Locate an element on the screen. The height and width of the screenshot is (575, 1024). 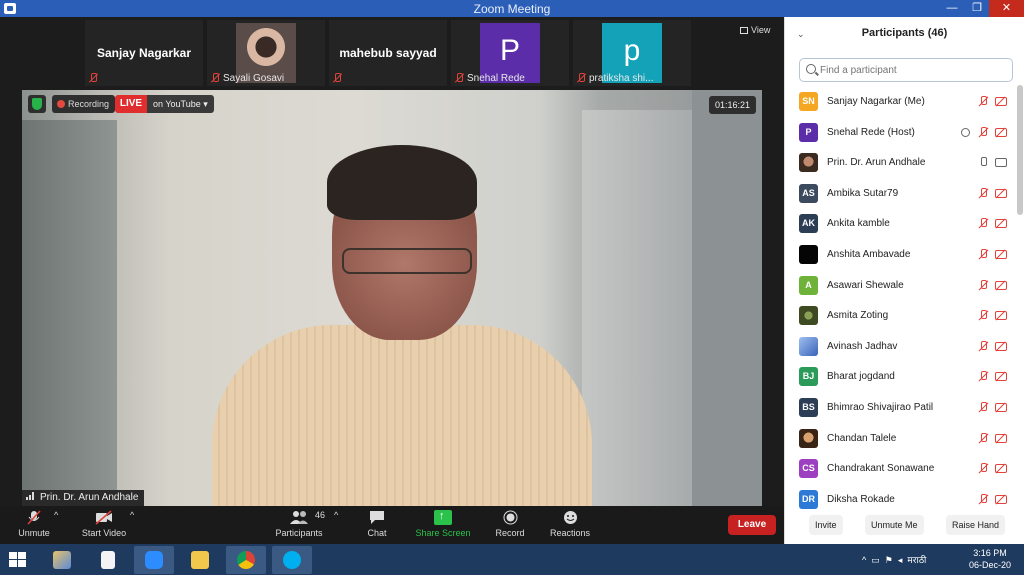
close-button: ✕ is located at coordinates (1006, 8).